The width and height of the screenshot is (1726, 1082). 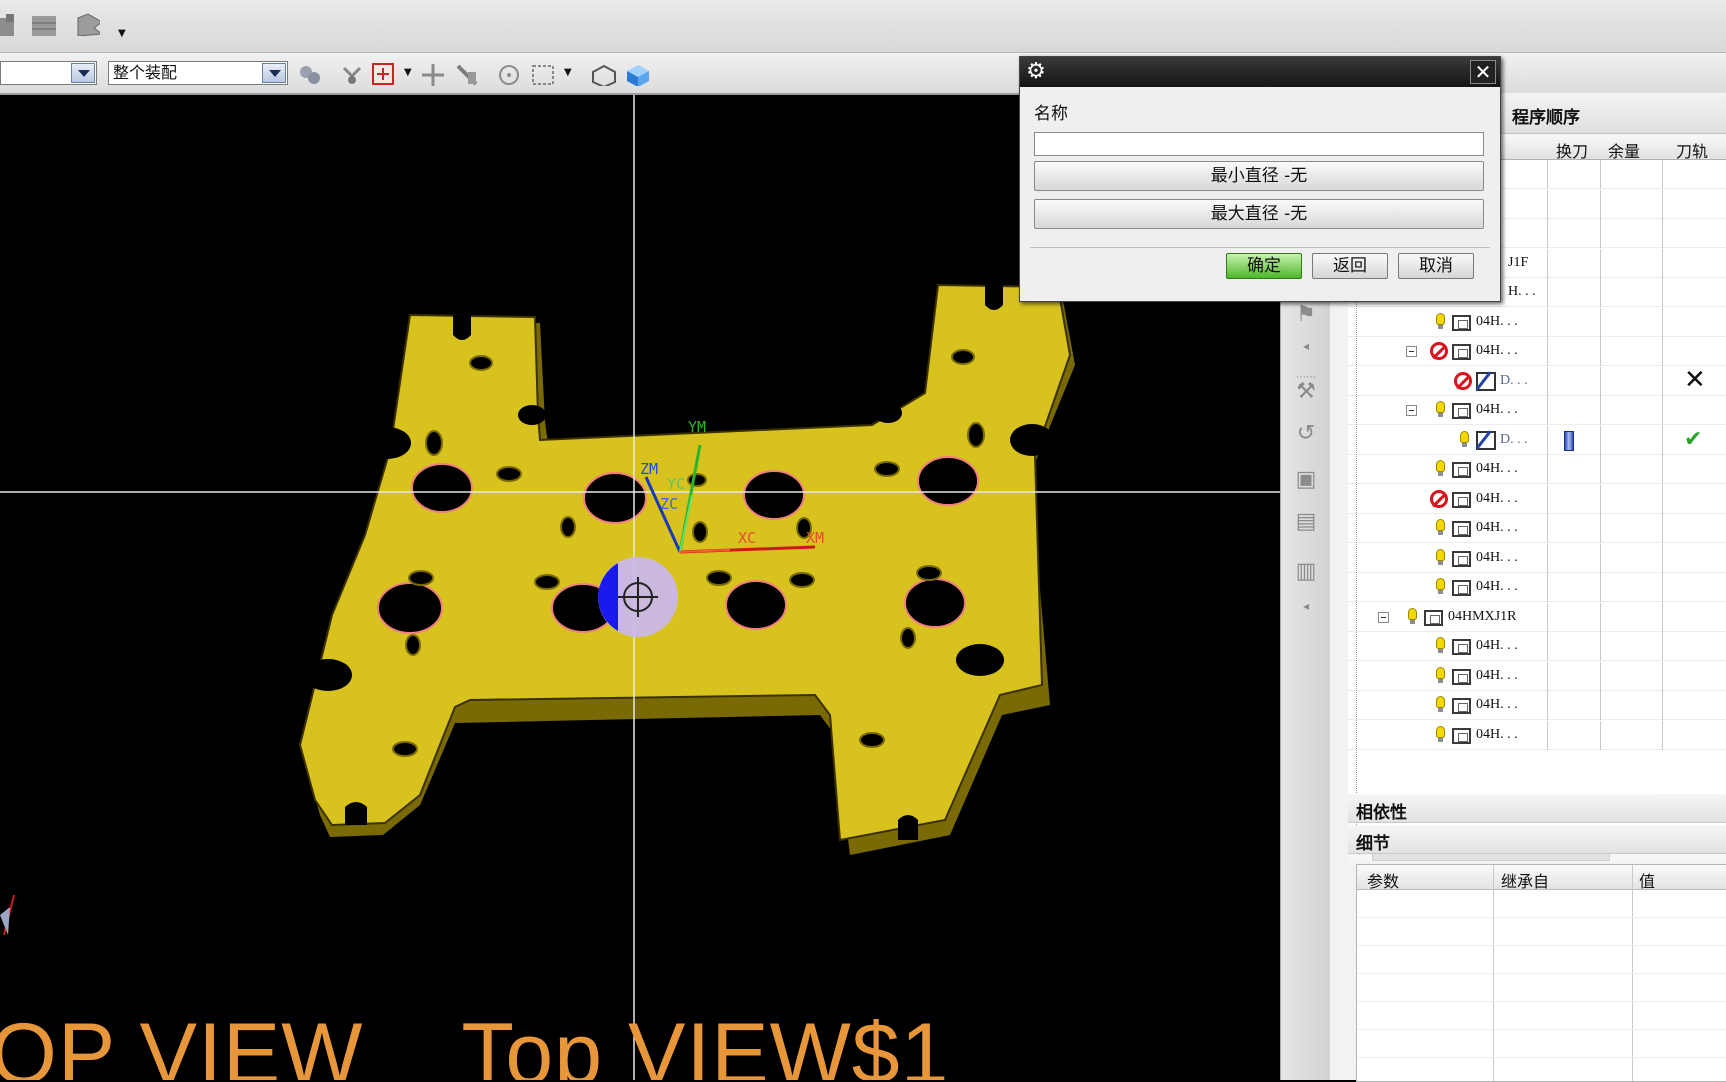 What do you see at coordinates (1259, 214) in the screenshot?
I see `max-diameter-button: 最大直径 -无` at bounding box center [1259, 214].